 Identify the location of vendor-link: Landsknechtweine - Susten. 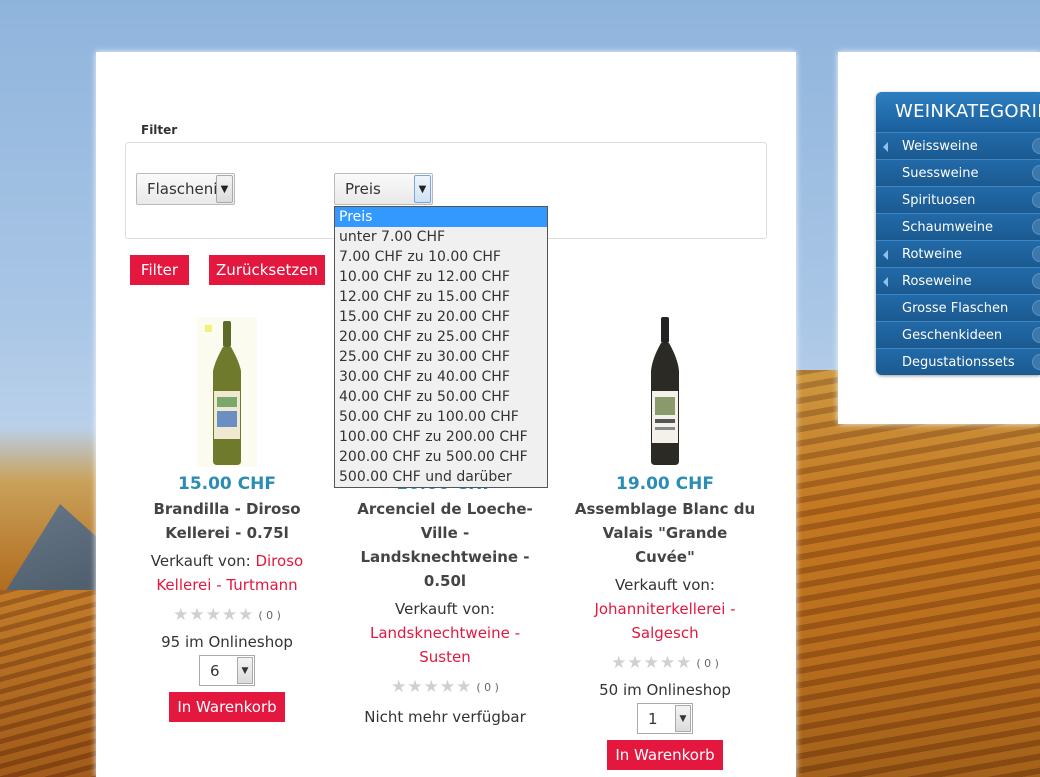
(445, 645).